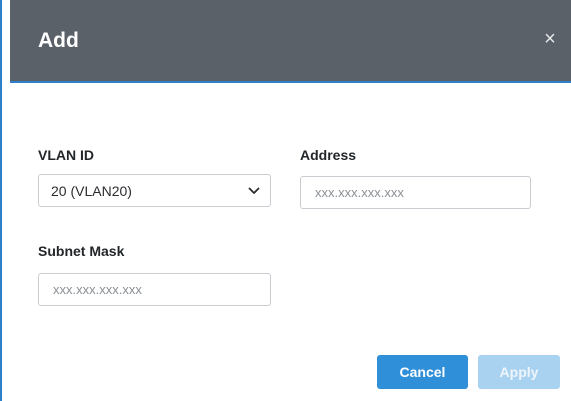  What do you see at coordinates (66, 155) in the screenshot?
I see `vlan-id-label: VLAN ID` at bounding box center [66, 155].